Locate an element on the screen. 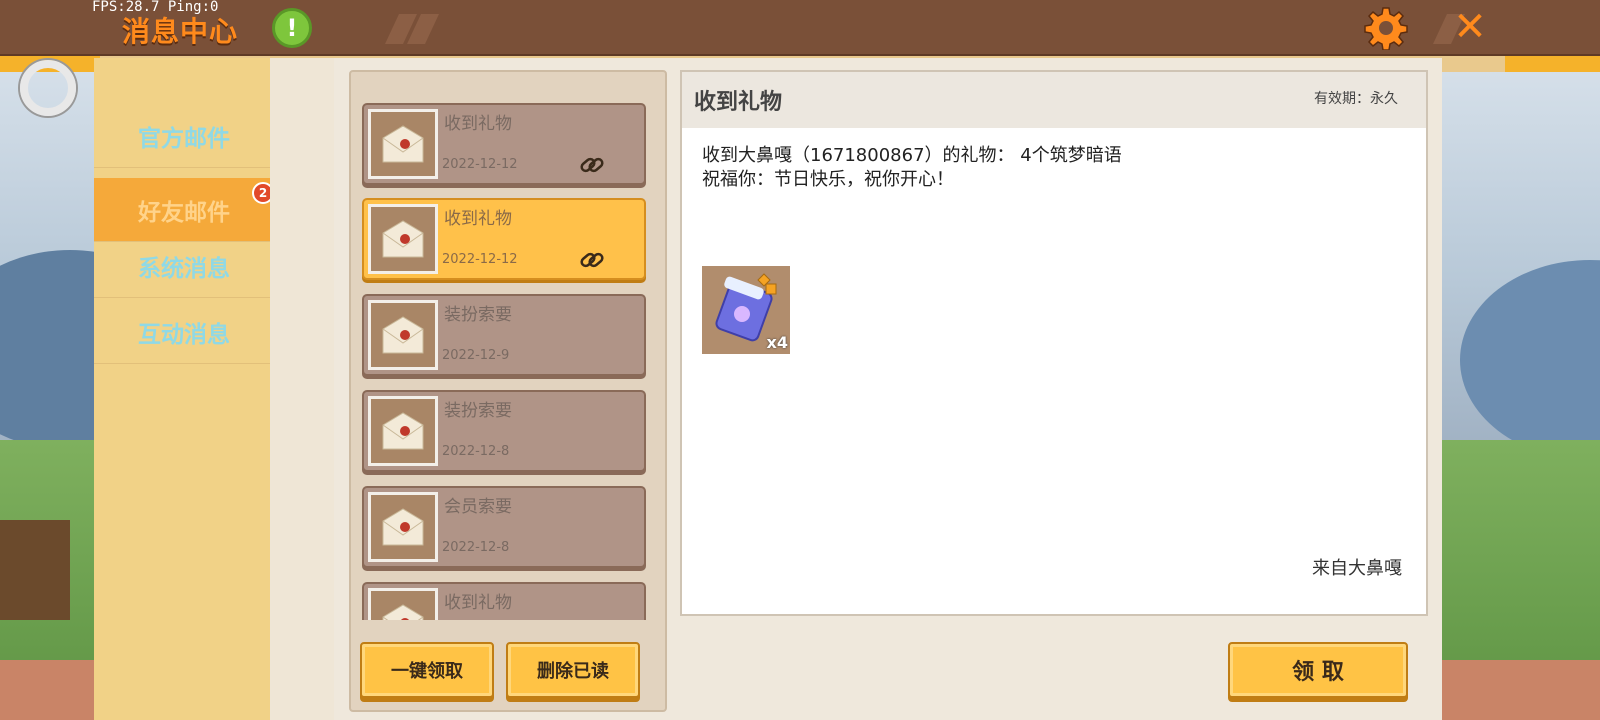 The width and height of the screenshot is (1600, 720). gift-item-slot: x4 is located at coordinates (746, 310).